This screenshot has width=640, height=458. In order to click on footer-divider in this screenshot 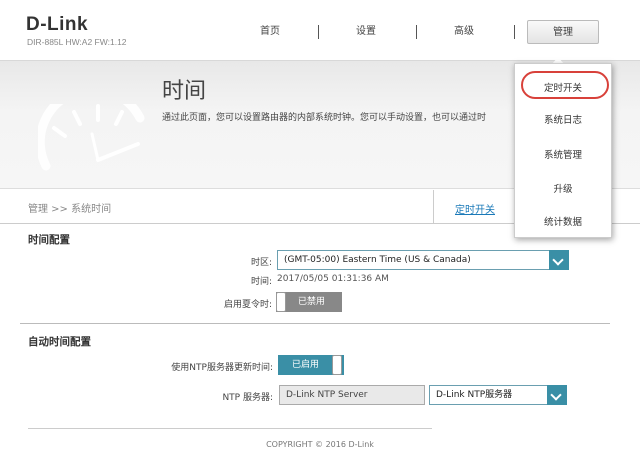, I will do `click(230, 428)`.